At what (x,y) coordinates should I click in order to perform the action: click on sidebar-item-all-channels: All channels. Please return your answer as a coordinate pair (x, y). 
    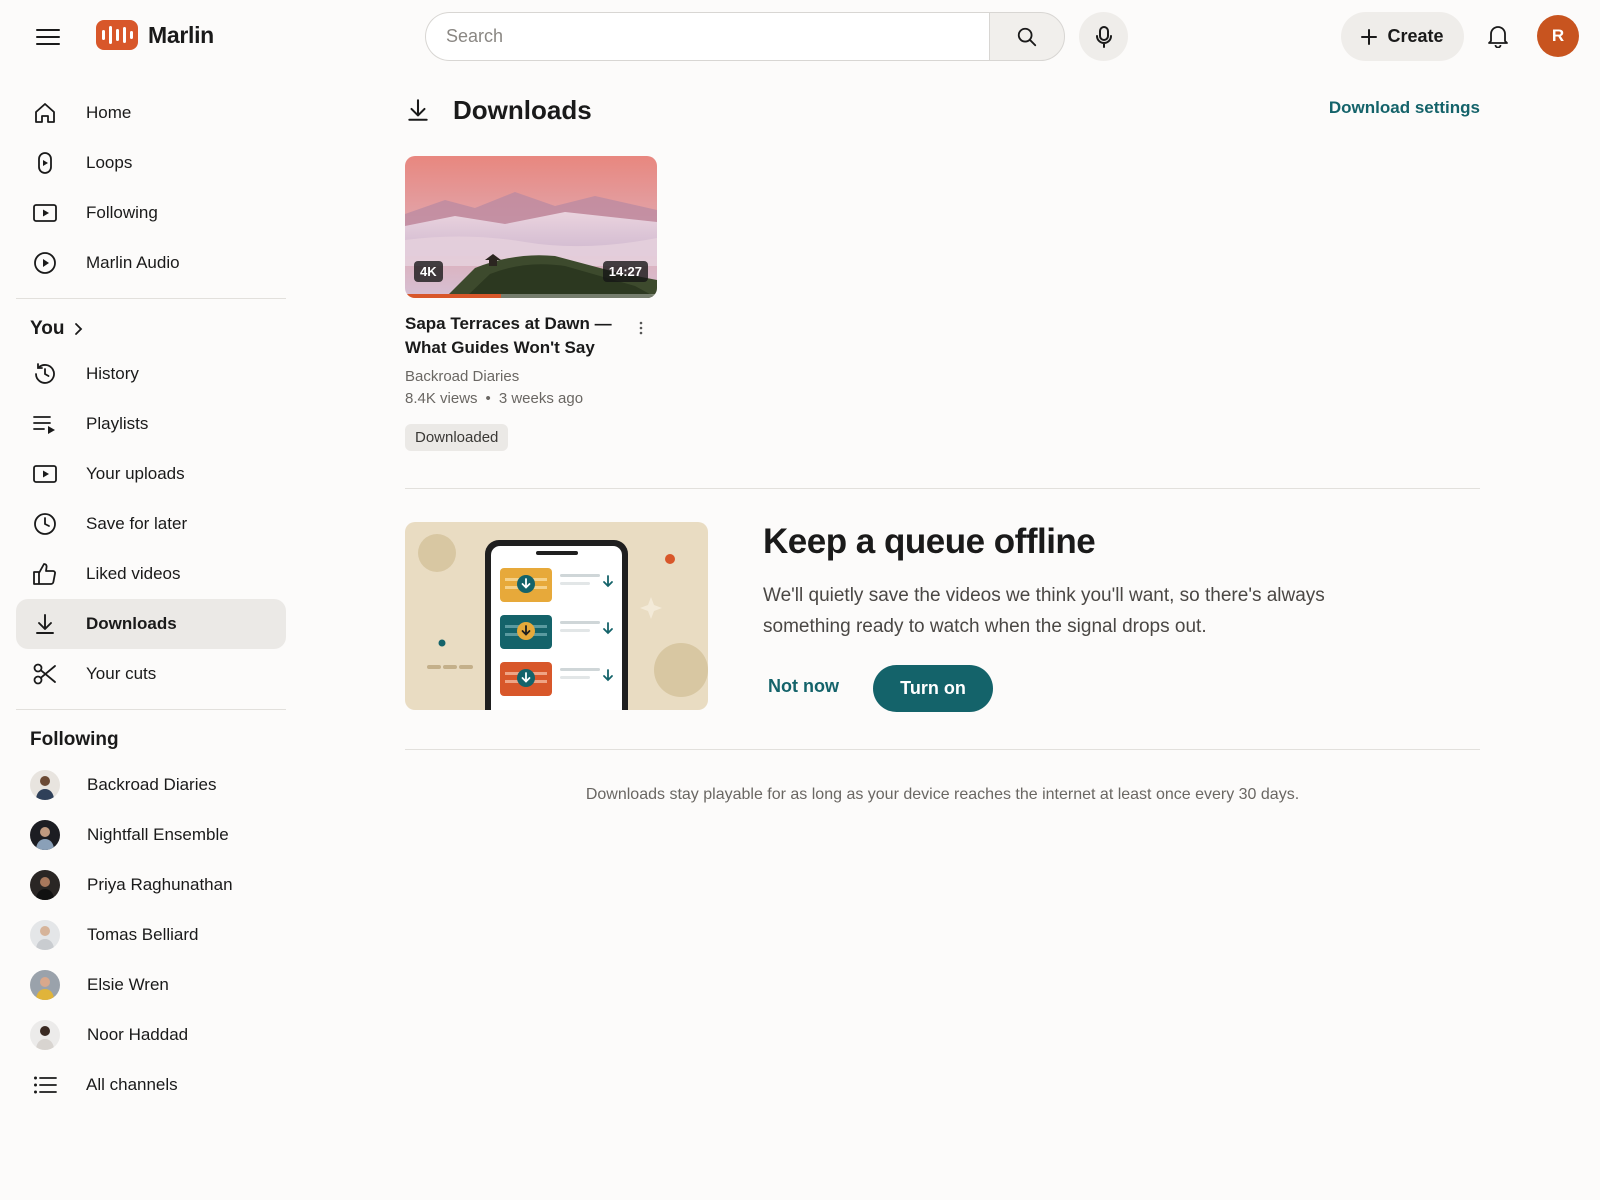
    Looking at the image, I should click on (151, 1085).